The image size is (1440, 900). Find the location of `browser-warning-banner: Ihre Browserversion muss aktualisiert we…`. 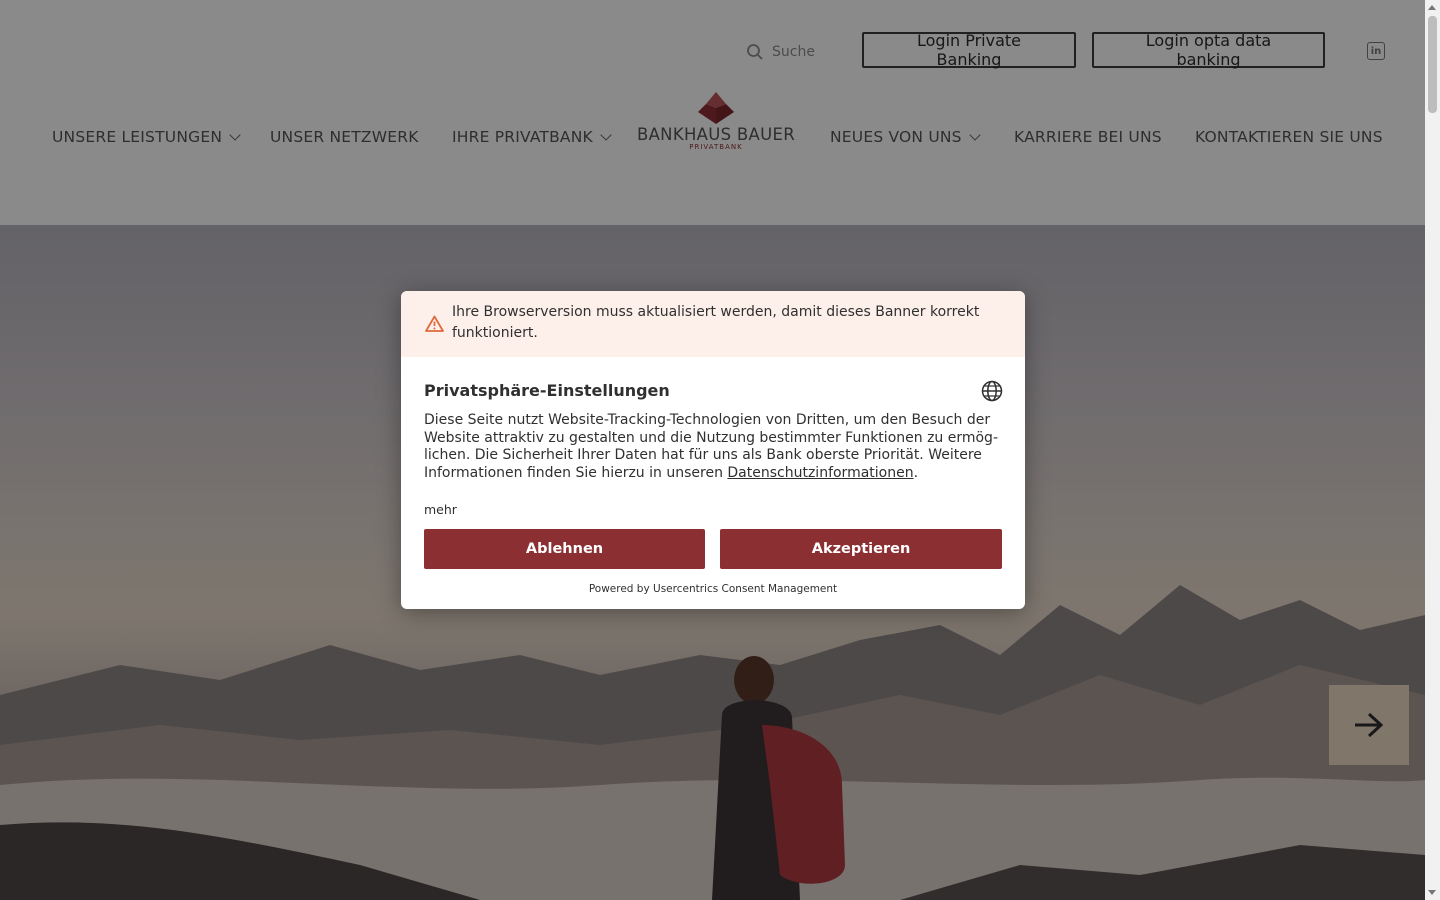

browser-warning-banner: Ihre Browserversion muss aktualisiert we… is located at coordinates (713, 324).